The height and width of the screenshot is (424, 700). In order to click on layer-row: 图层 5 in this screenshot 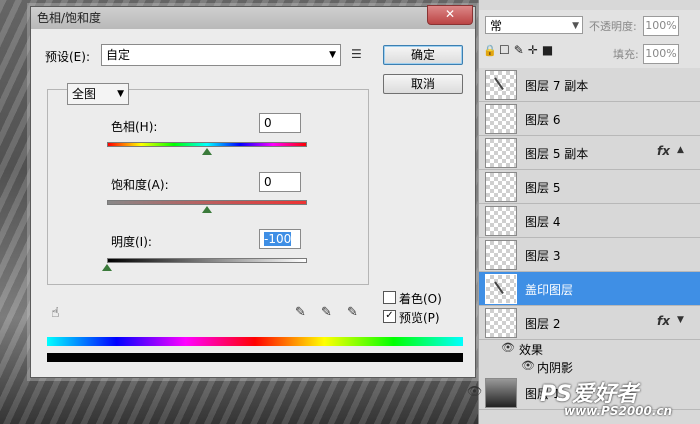, I will do `click(589, 187)`.